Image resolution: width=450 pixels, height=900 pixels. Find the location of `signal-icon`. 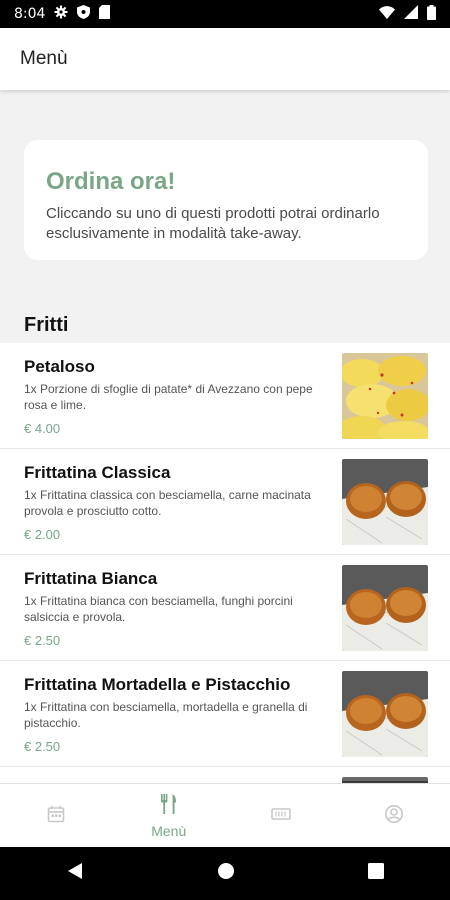

signal-icon is located at coordinates (411, 14).